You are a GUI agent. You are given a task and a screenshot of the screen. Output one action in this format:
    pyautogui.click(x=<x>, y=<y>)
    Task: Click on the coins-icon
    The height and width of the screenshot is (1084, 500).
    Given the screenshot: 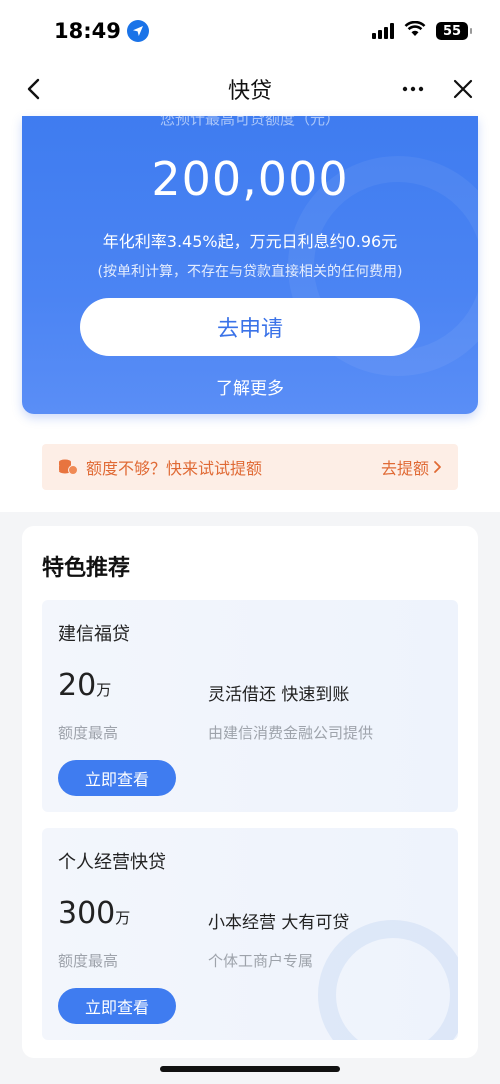 What is the action you would take?
    pyautogui.click(x=68, y=467)
    